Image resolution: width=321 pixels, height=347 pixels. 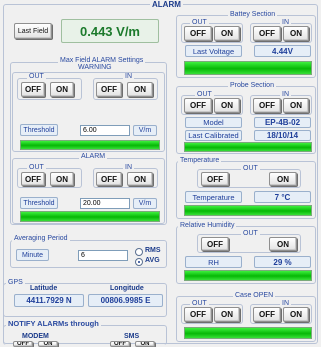 I want to click on warning-indicator-bar, so click(x=90, y=145).